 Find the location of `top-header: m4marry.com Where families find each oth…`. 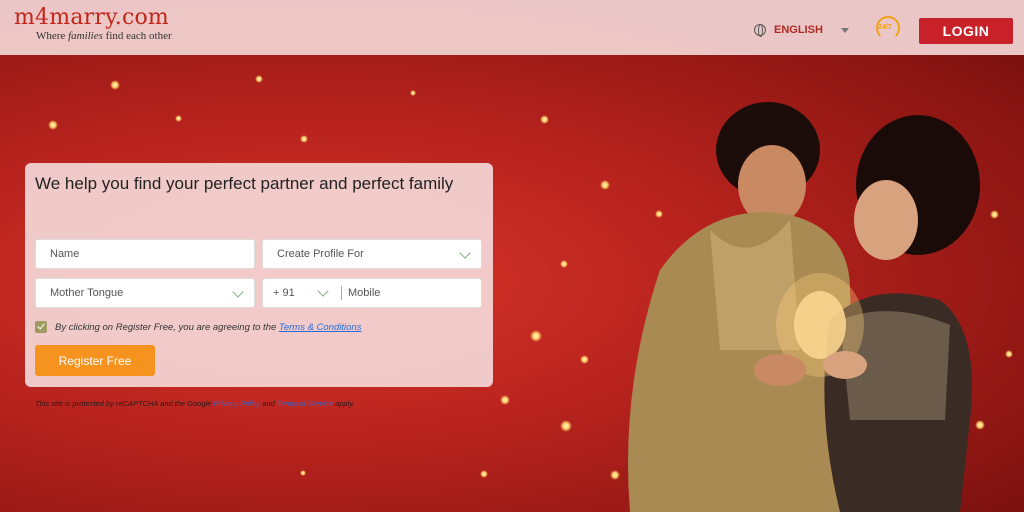

top-header: m4marry.com Where families find each oth… is located at coordinates (512, 27).